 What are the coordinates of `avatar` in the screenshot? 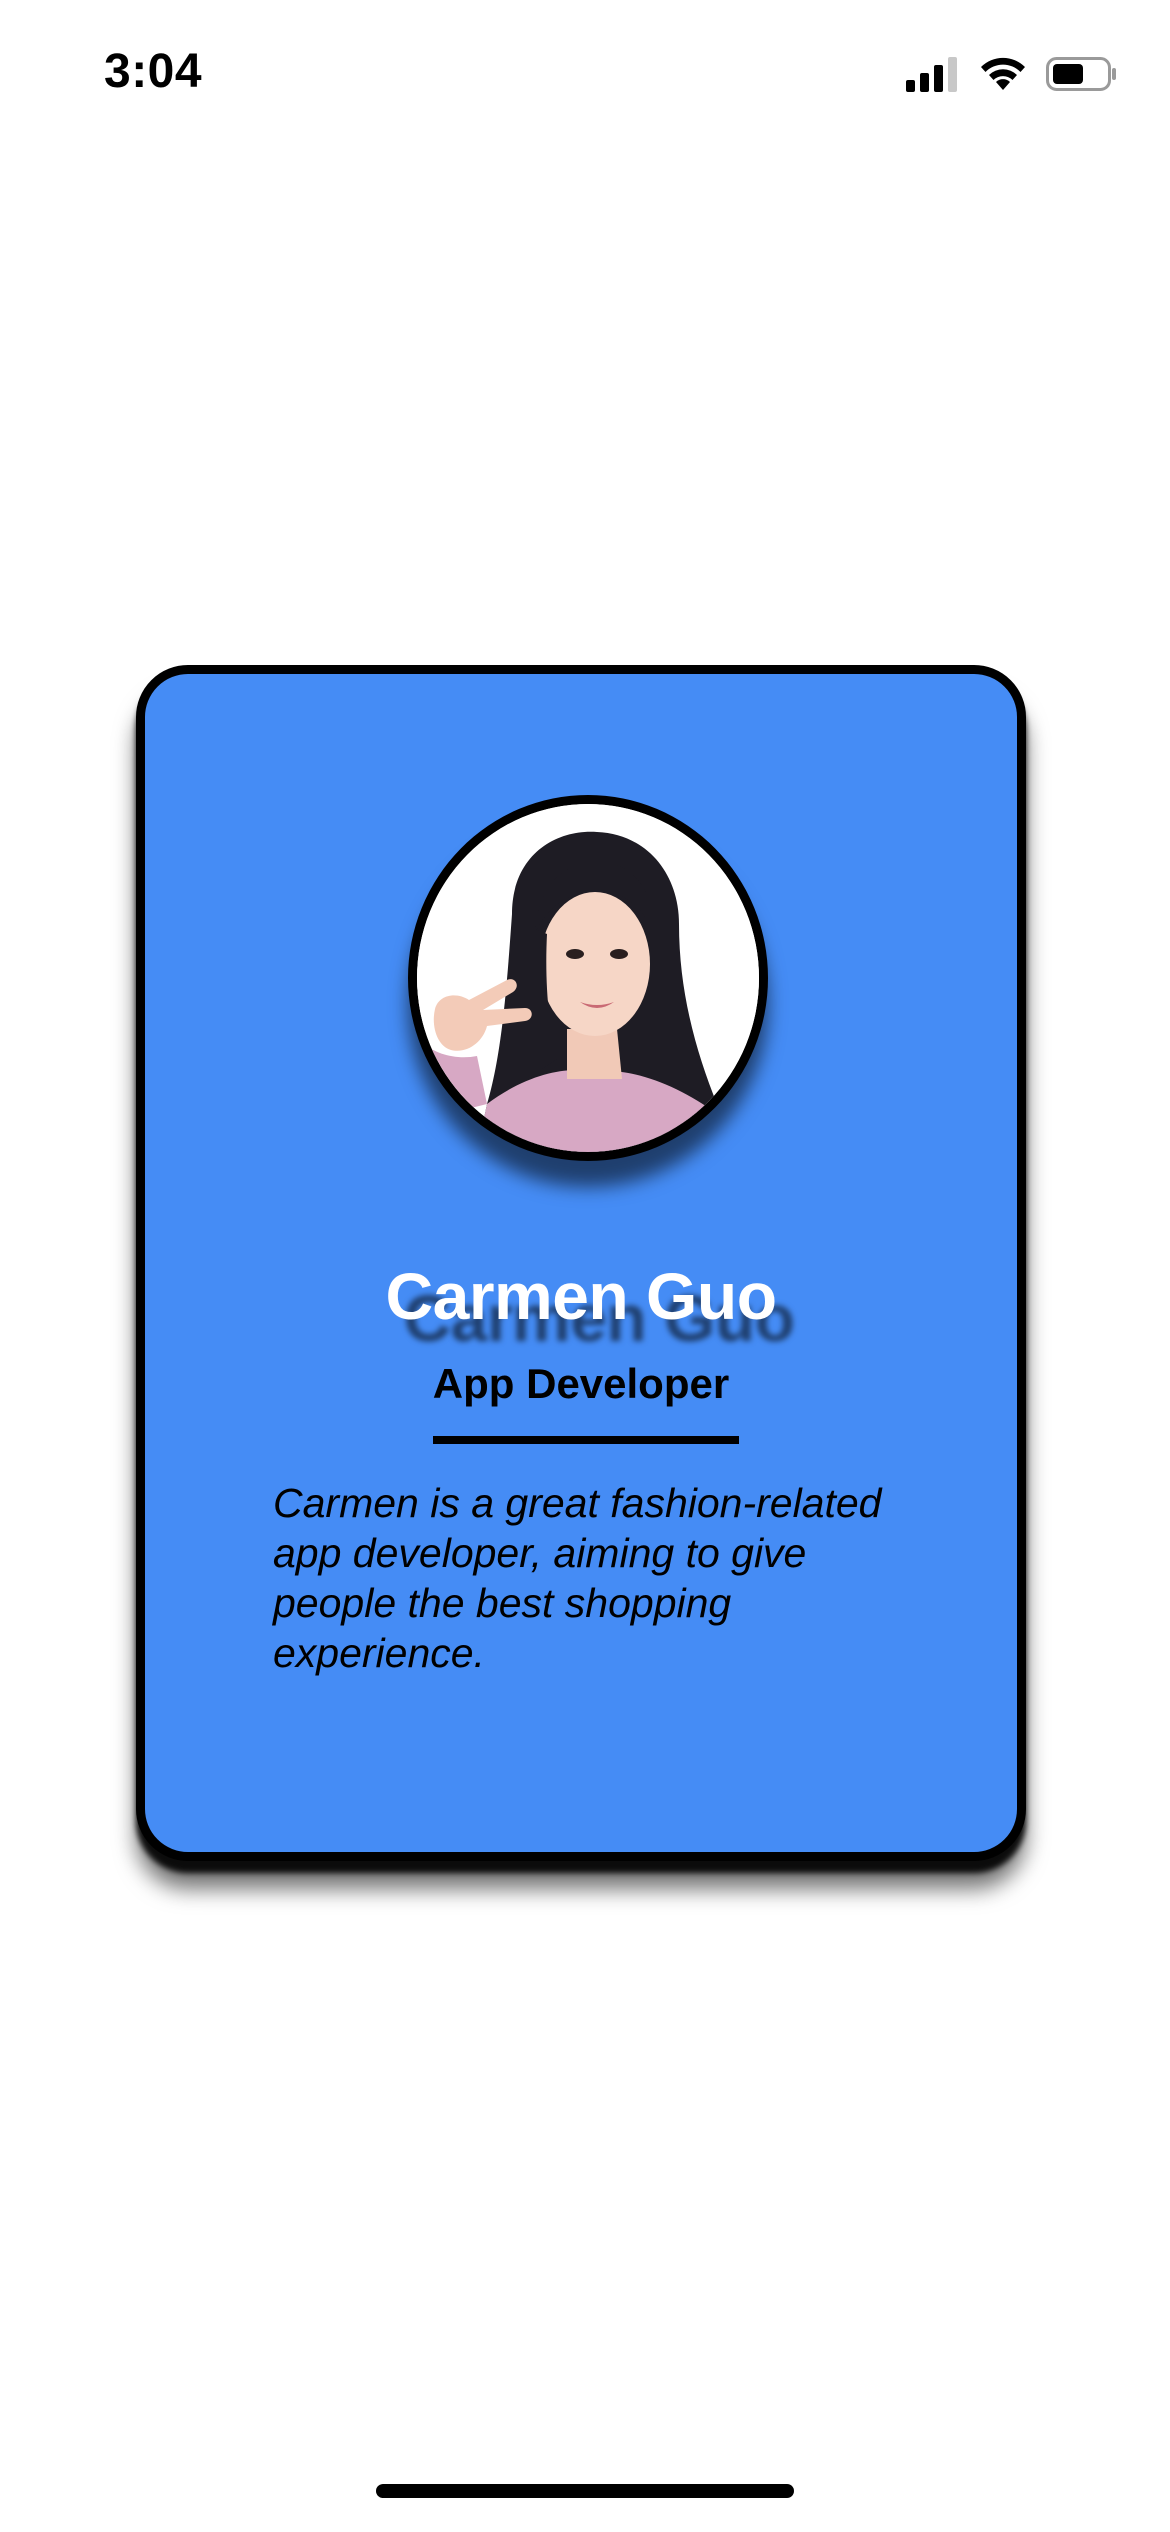 It's located at (588, 978).